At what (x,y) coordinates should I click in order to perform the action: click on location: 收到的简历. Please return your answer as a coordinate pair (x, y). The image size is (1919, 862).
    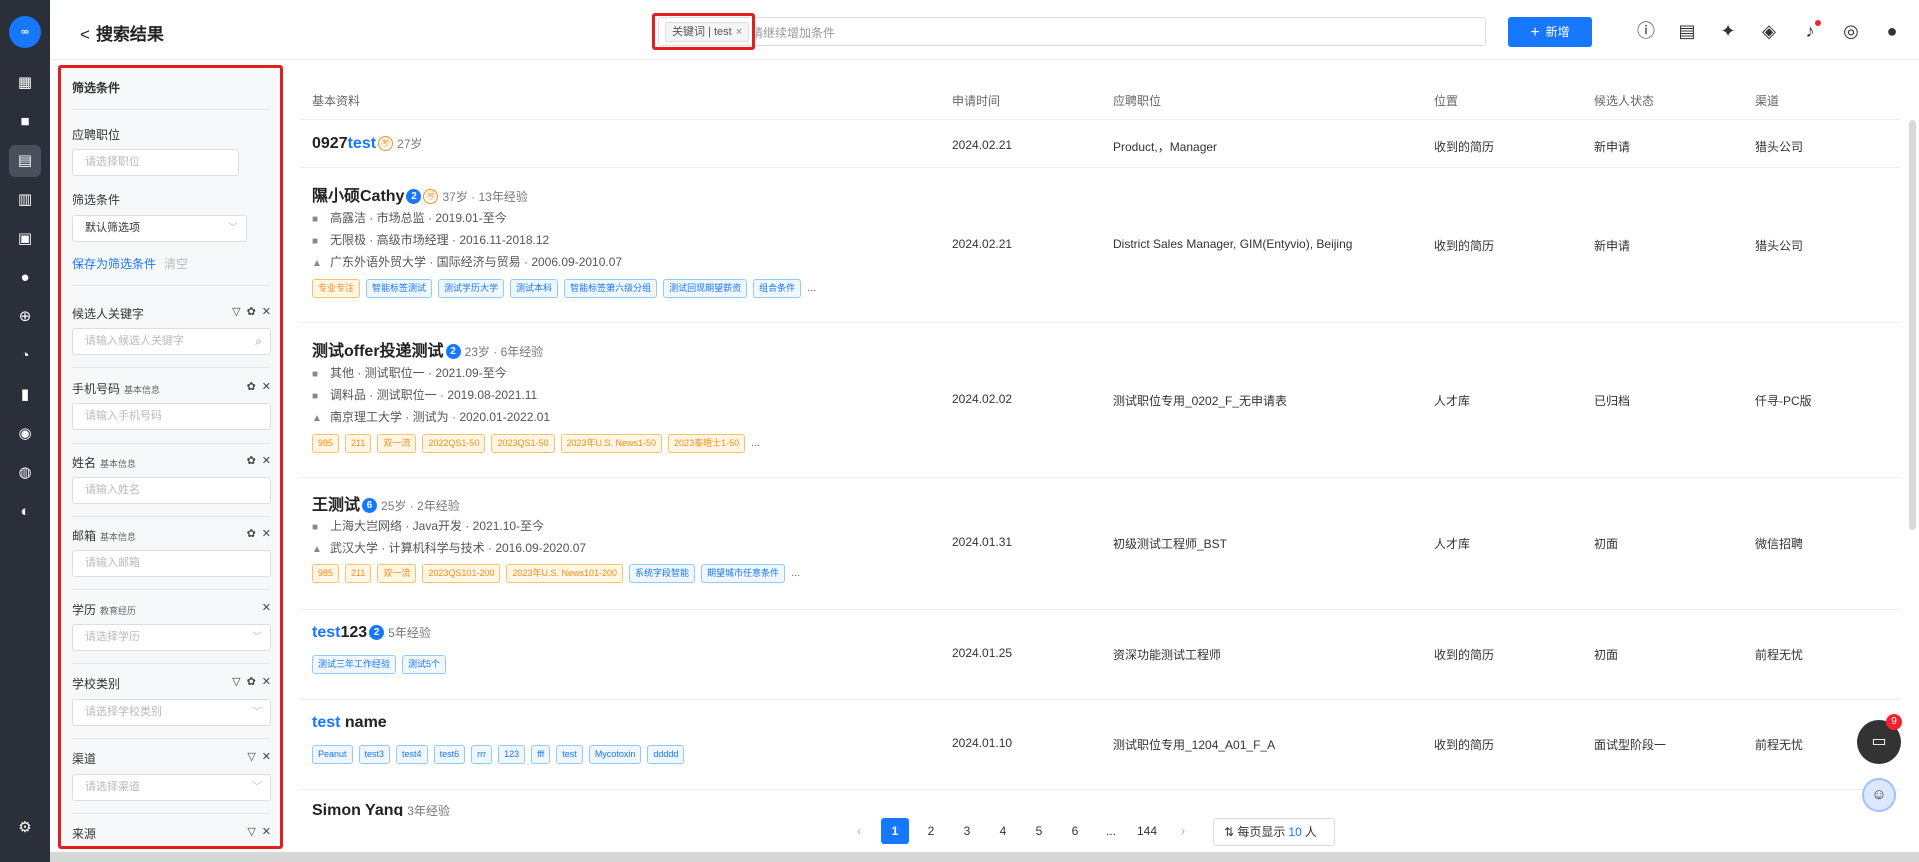
    Looking at the image, I should click on (1464, 655).